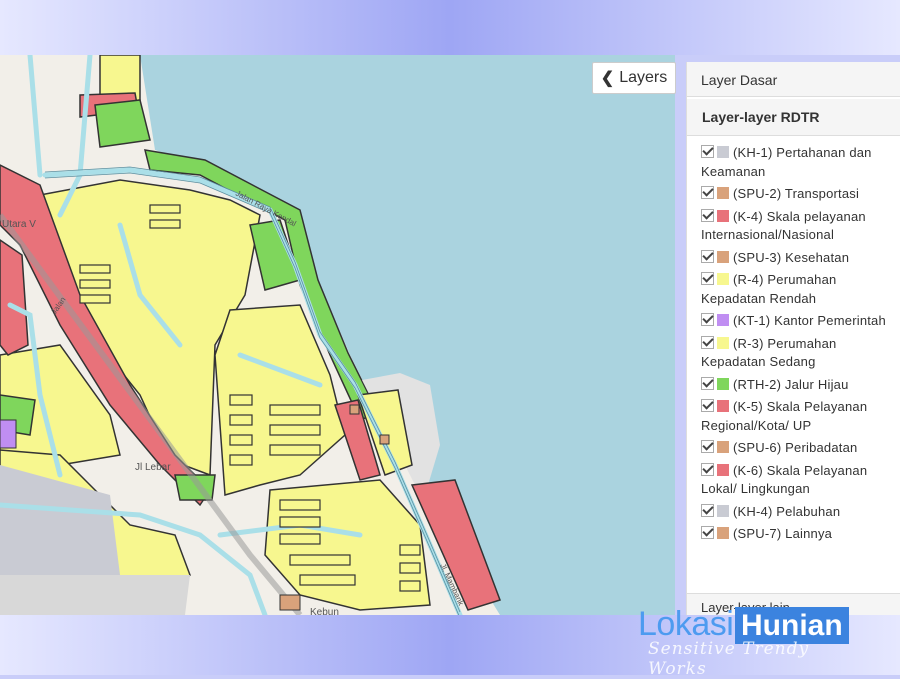  What do you see at coordinates (783, 533) in the screenshot?
I see `layer-label: (SPU-7) Lainnya` at bounding box center [783, 533].